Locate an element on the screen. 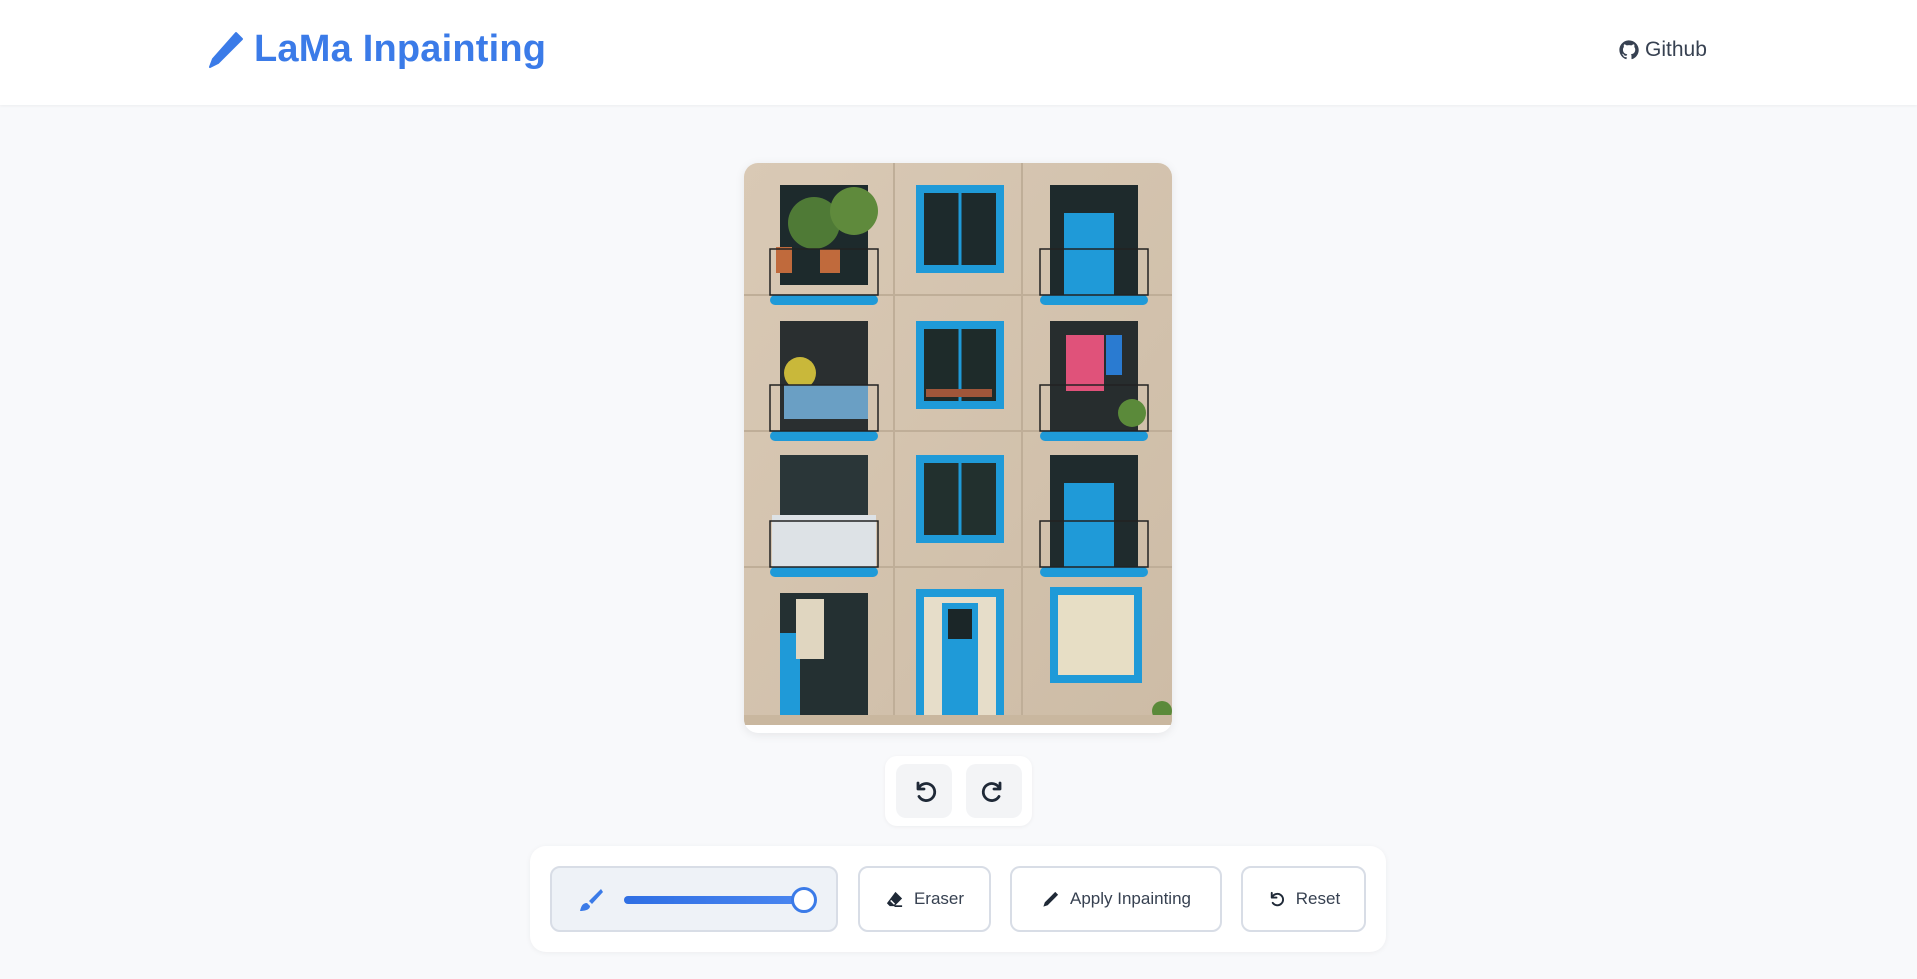 The height and width of the screenshot is (979, 1917). github-label: Github is located at coordinates (1676, 49).